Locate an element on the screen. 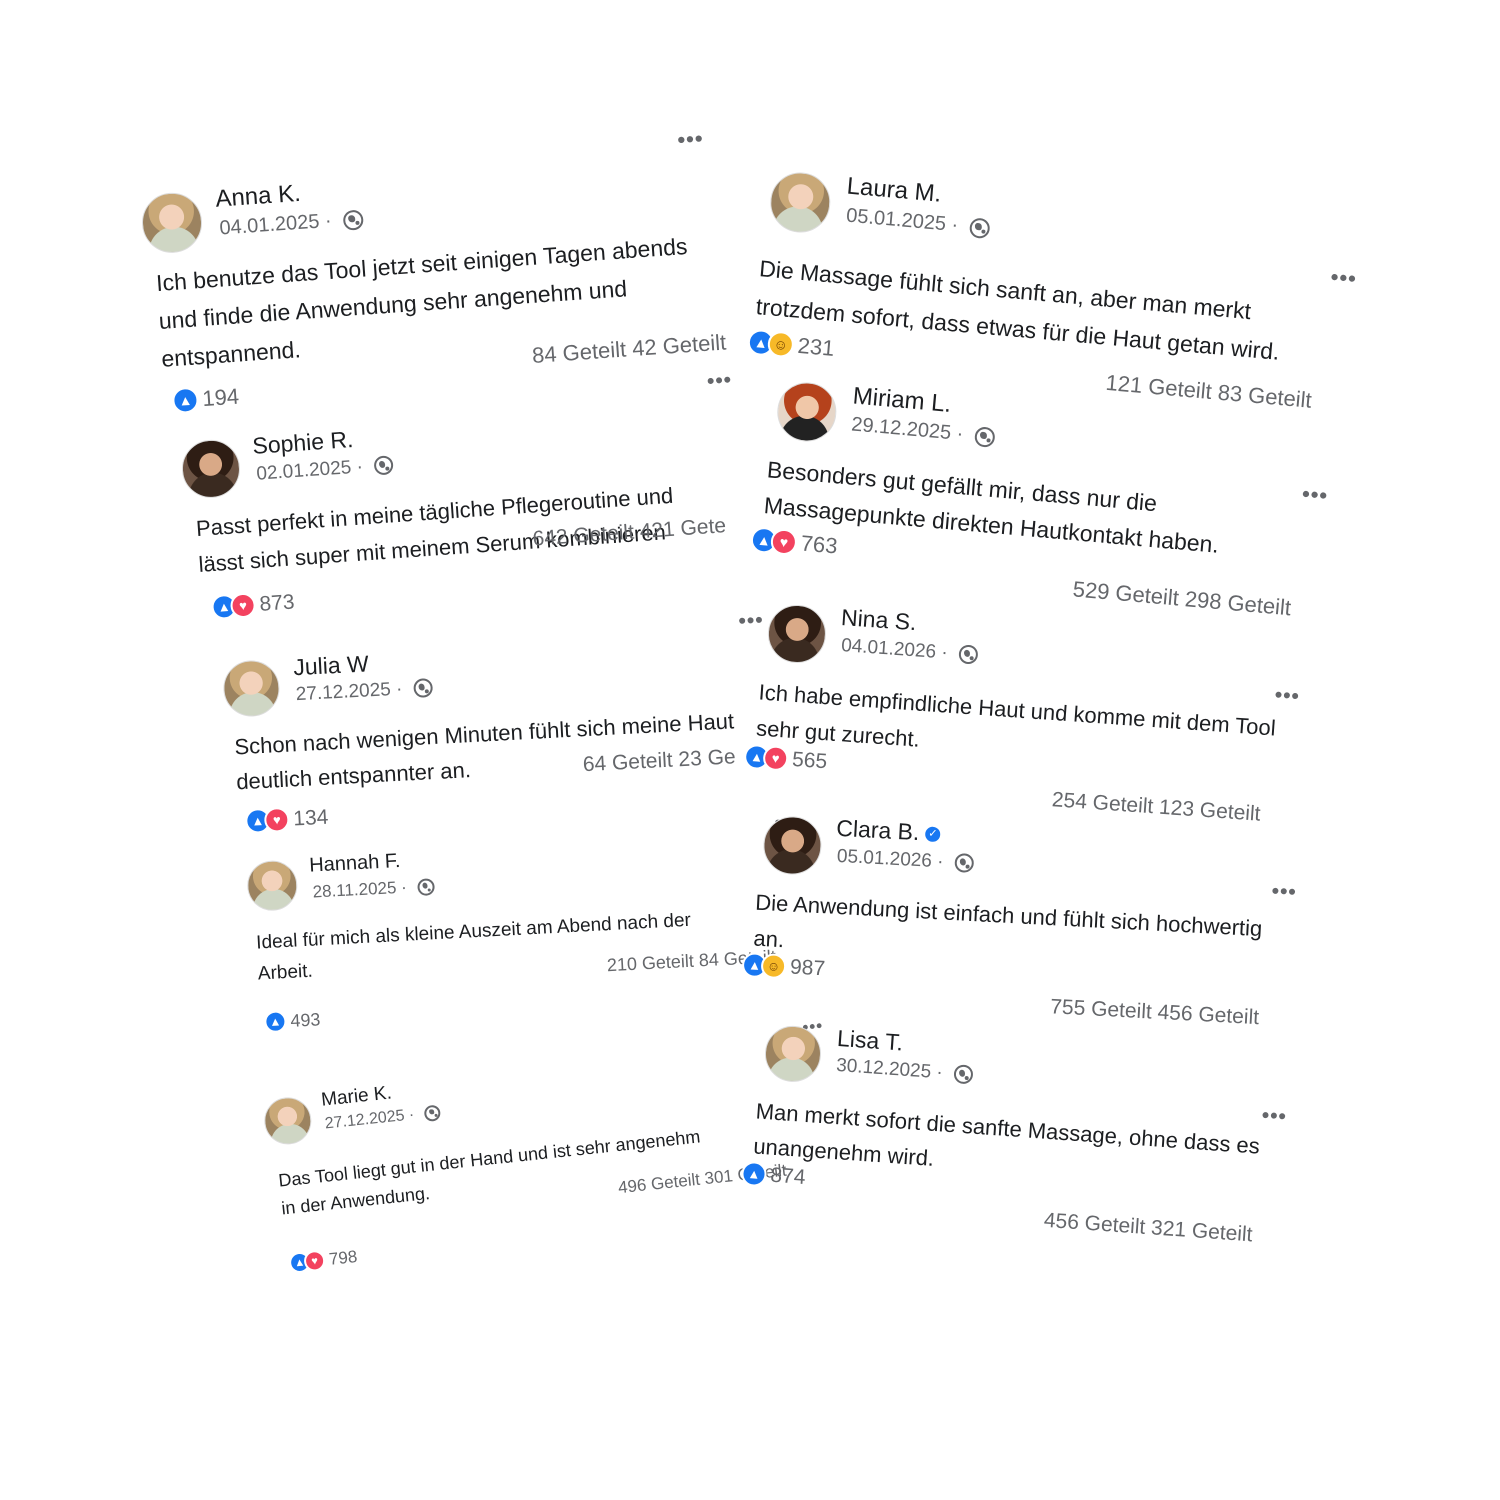 This screenshot has width=1500, height=1500. reaction-summary: ▲ 194 is located at coordinates (205, 399).